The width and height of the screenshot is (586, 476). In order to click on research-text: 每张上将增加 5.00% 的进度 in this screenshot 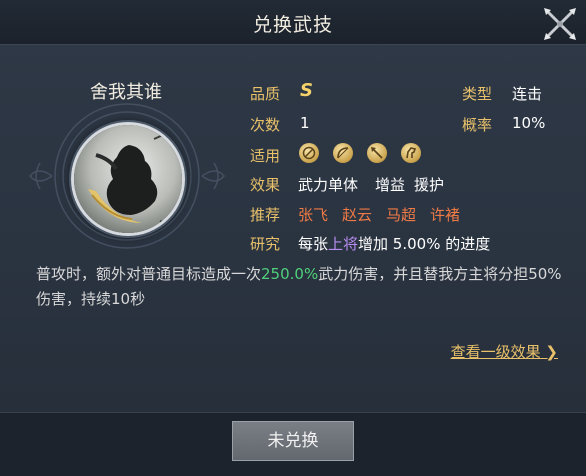, I will do `click(394, 243)`.